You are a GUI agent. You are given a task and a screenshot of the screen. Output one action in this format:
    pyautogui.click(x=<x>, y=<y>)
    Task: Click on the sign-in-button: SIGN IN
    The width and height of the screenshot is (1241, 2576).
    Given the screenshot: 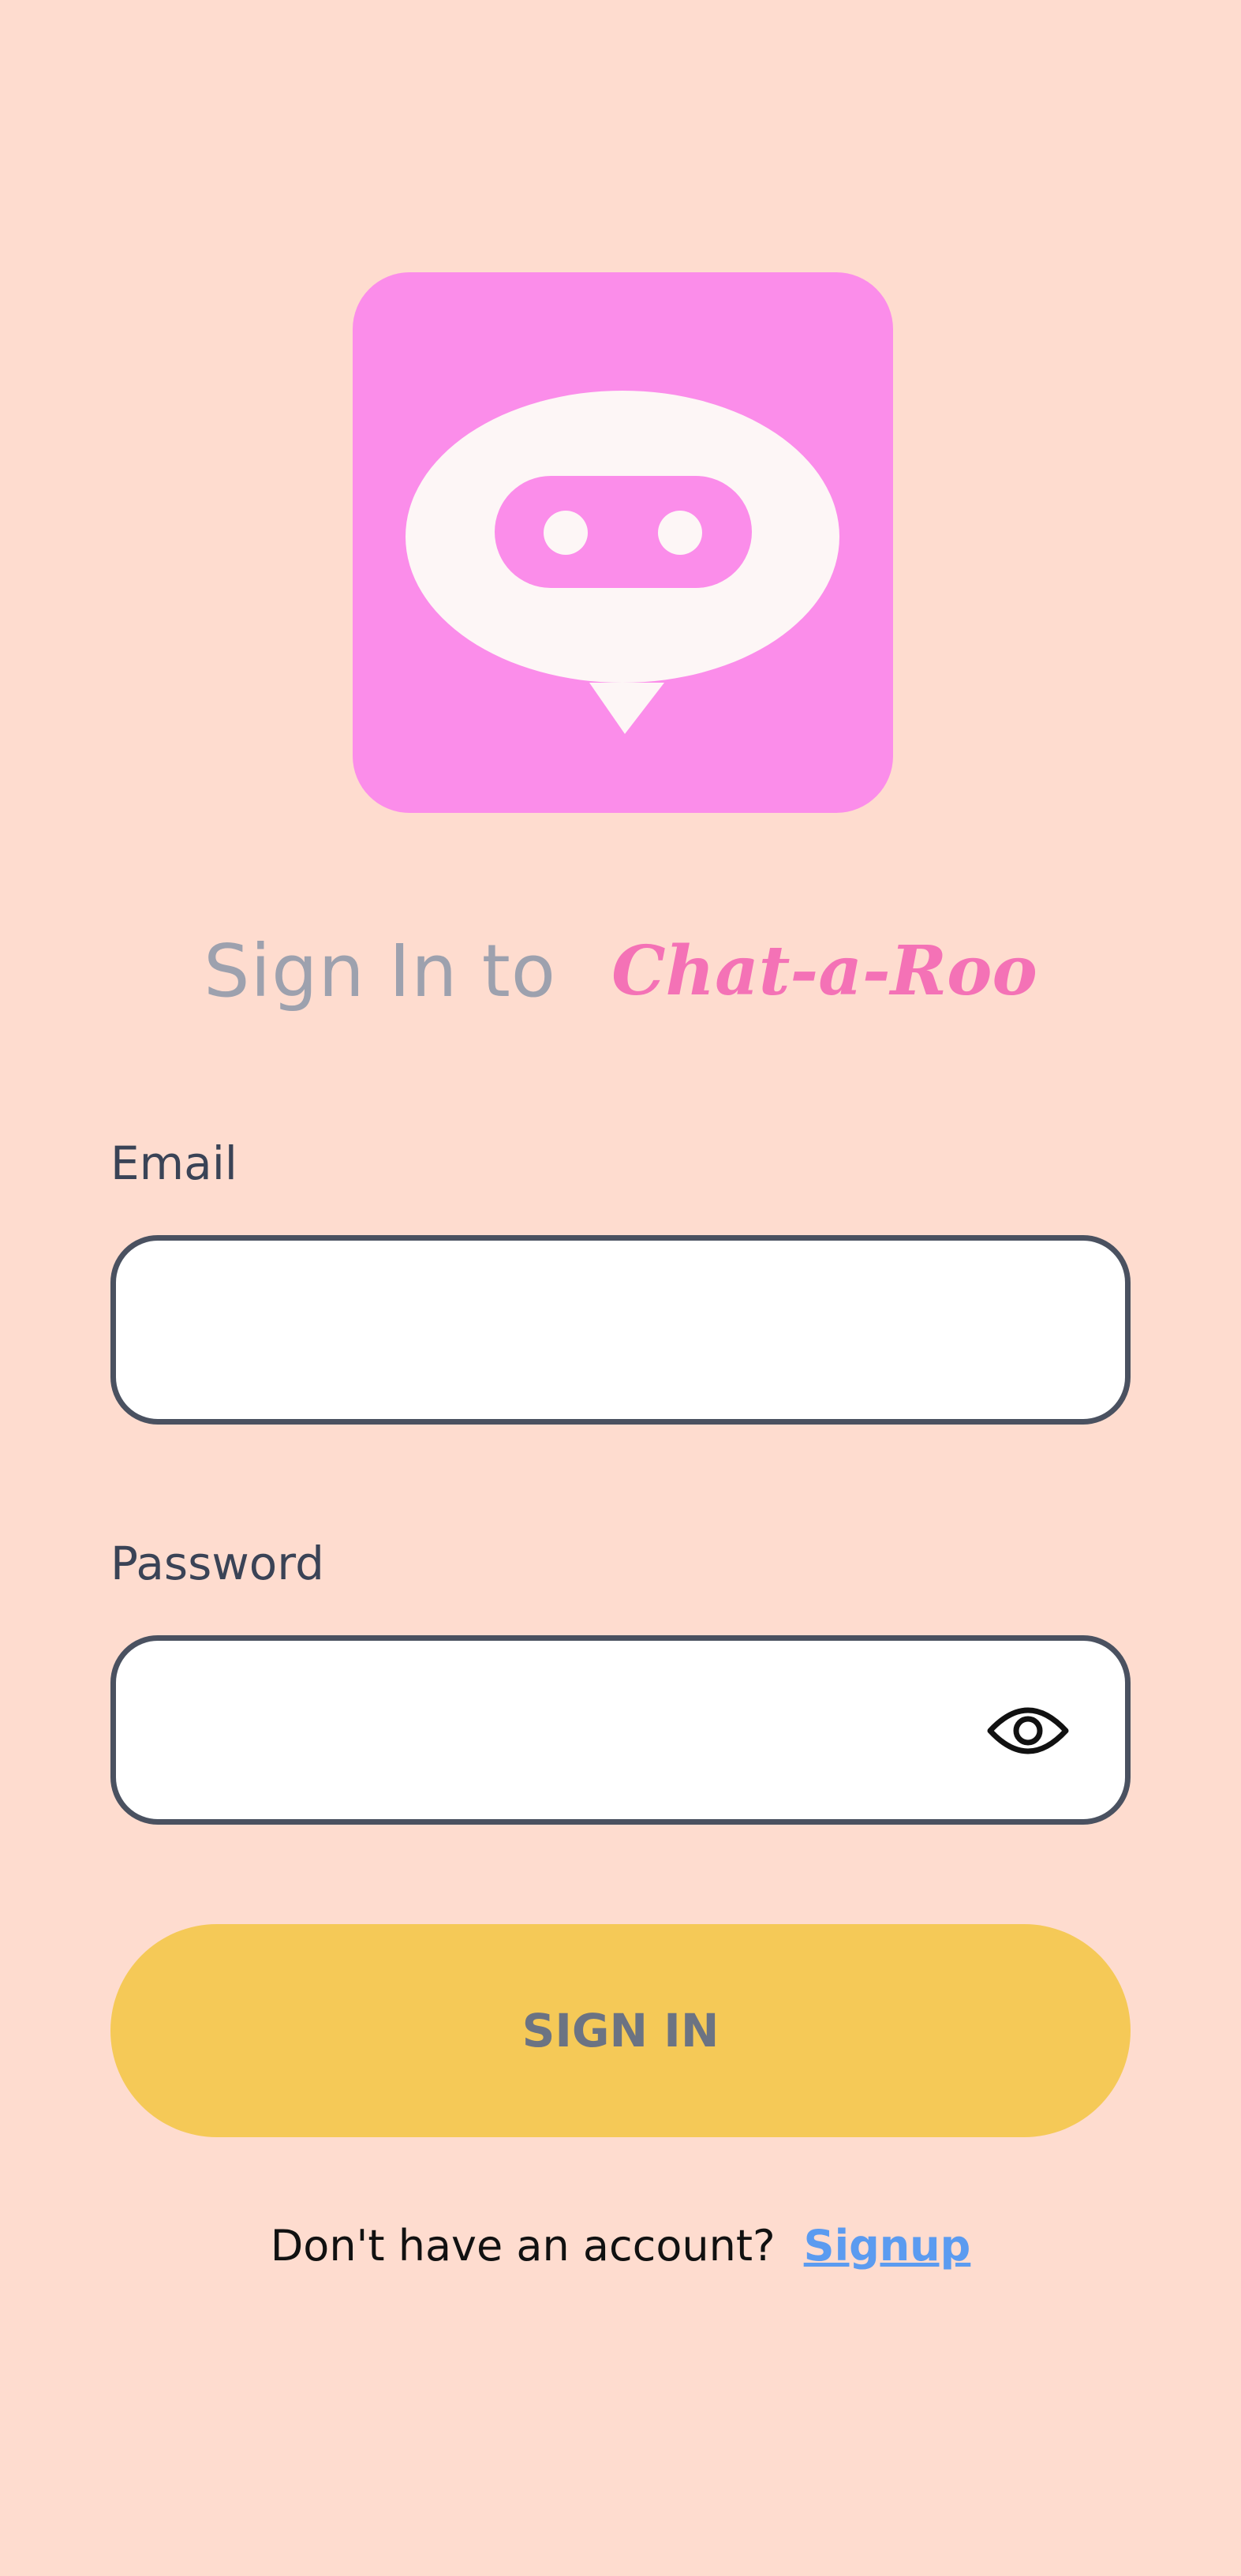 What is the action you would take?
    pyautogui.click(x=620, y=2030)
    